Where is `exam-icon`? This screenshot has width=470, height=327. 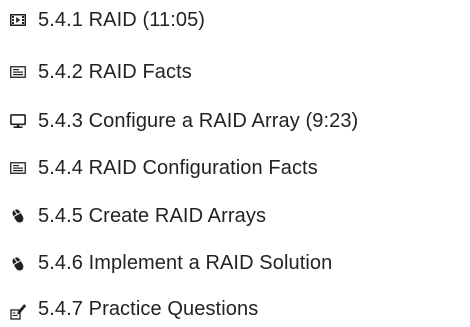
exam-icon is located at coordinates (18, 312).